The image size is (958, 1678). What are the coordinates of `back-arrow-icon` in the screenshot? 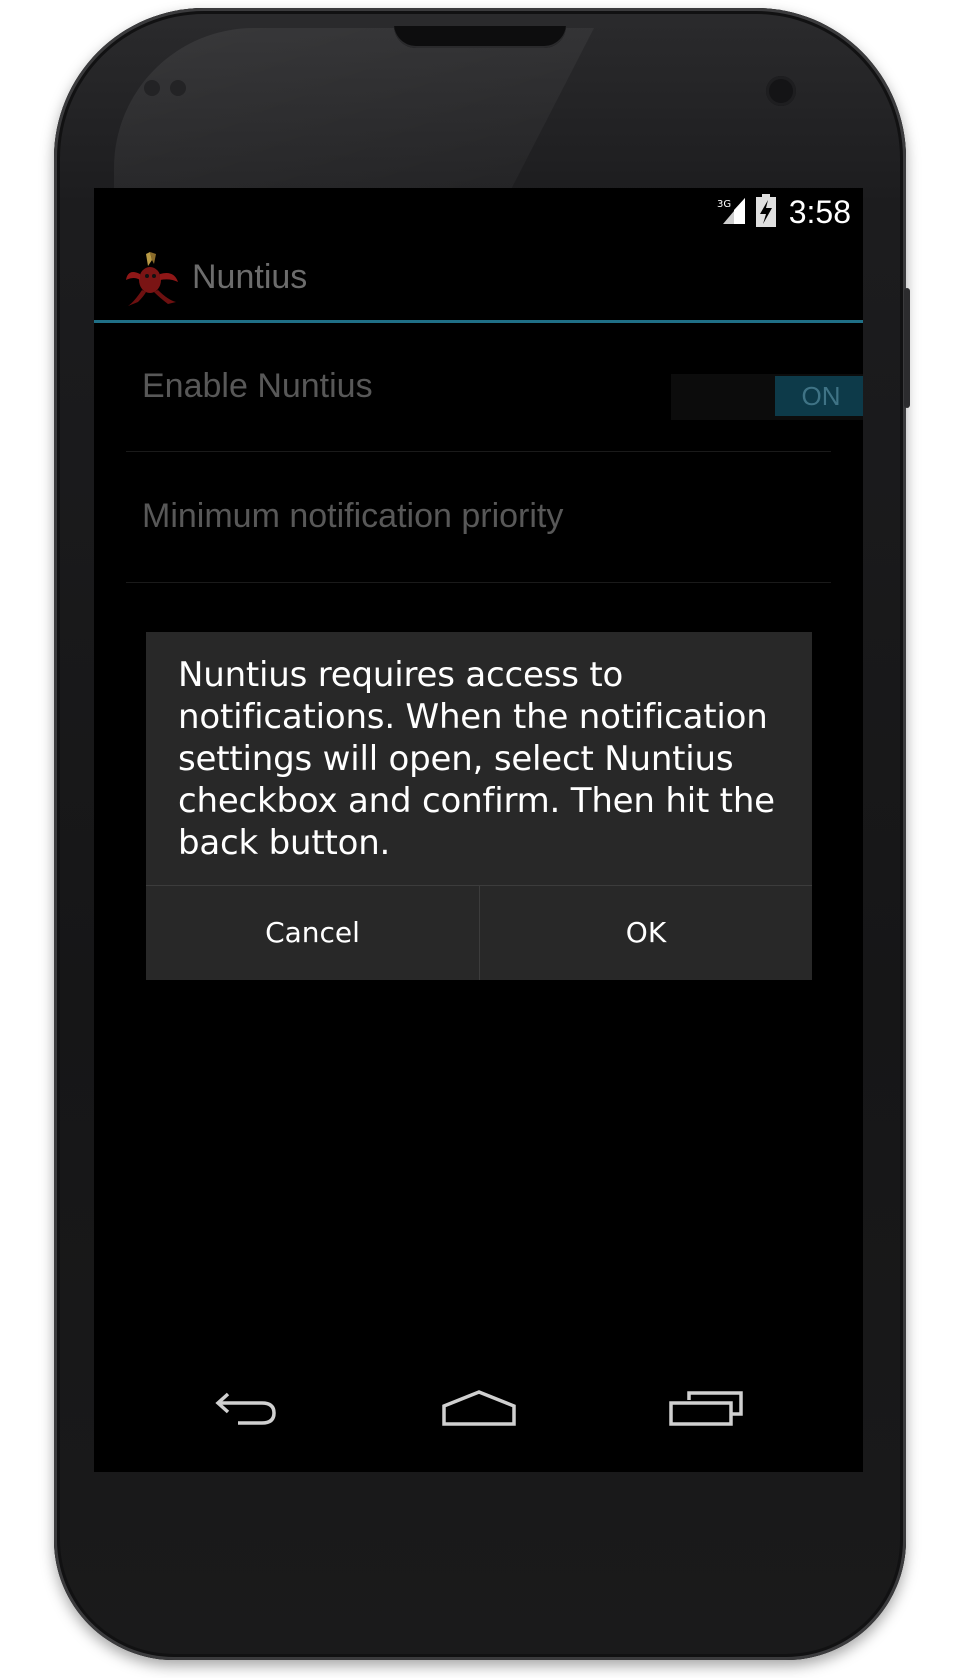 It's located at (249, 1407).